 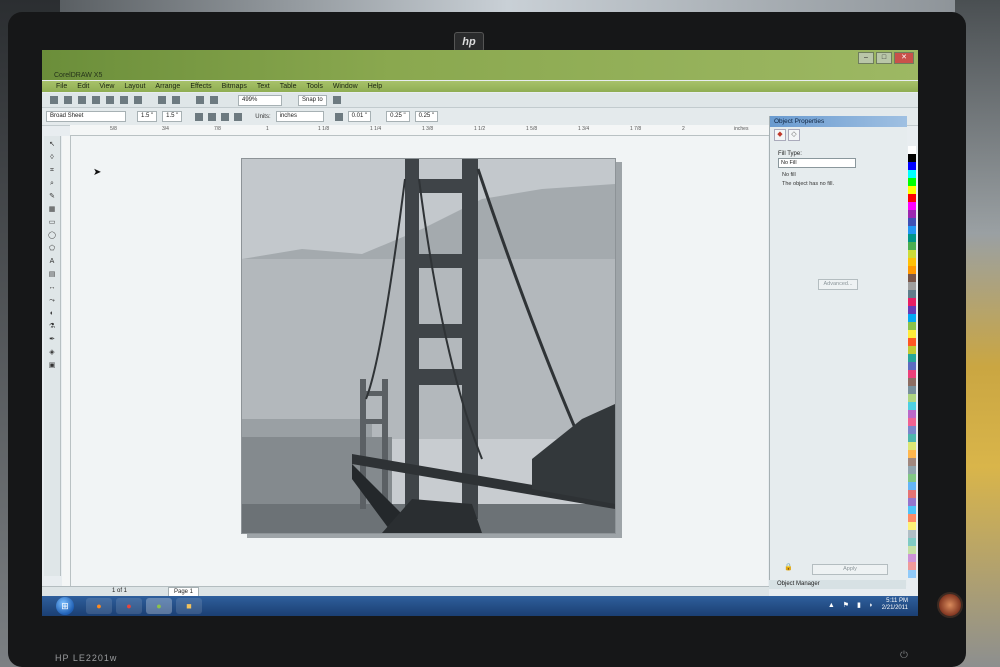 What do you see at coordinates (895, 605) in the screenshot?
I see `clock: 5:11 PM 2/21/2011` at bounding box center [895, 605].